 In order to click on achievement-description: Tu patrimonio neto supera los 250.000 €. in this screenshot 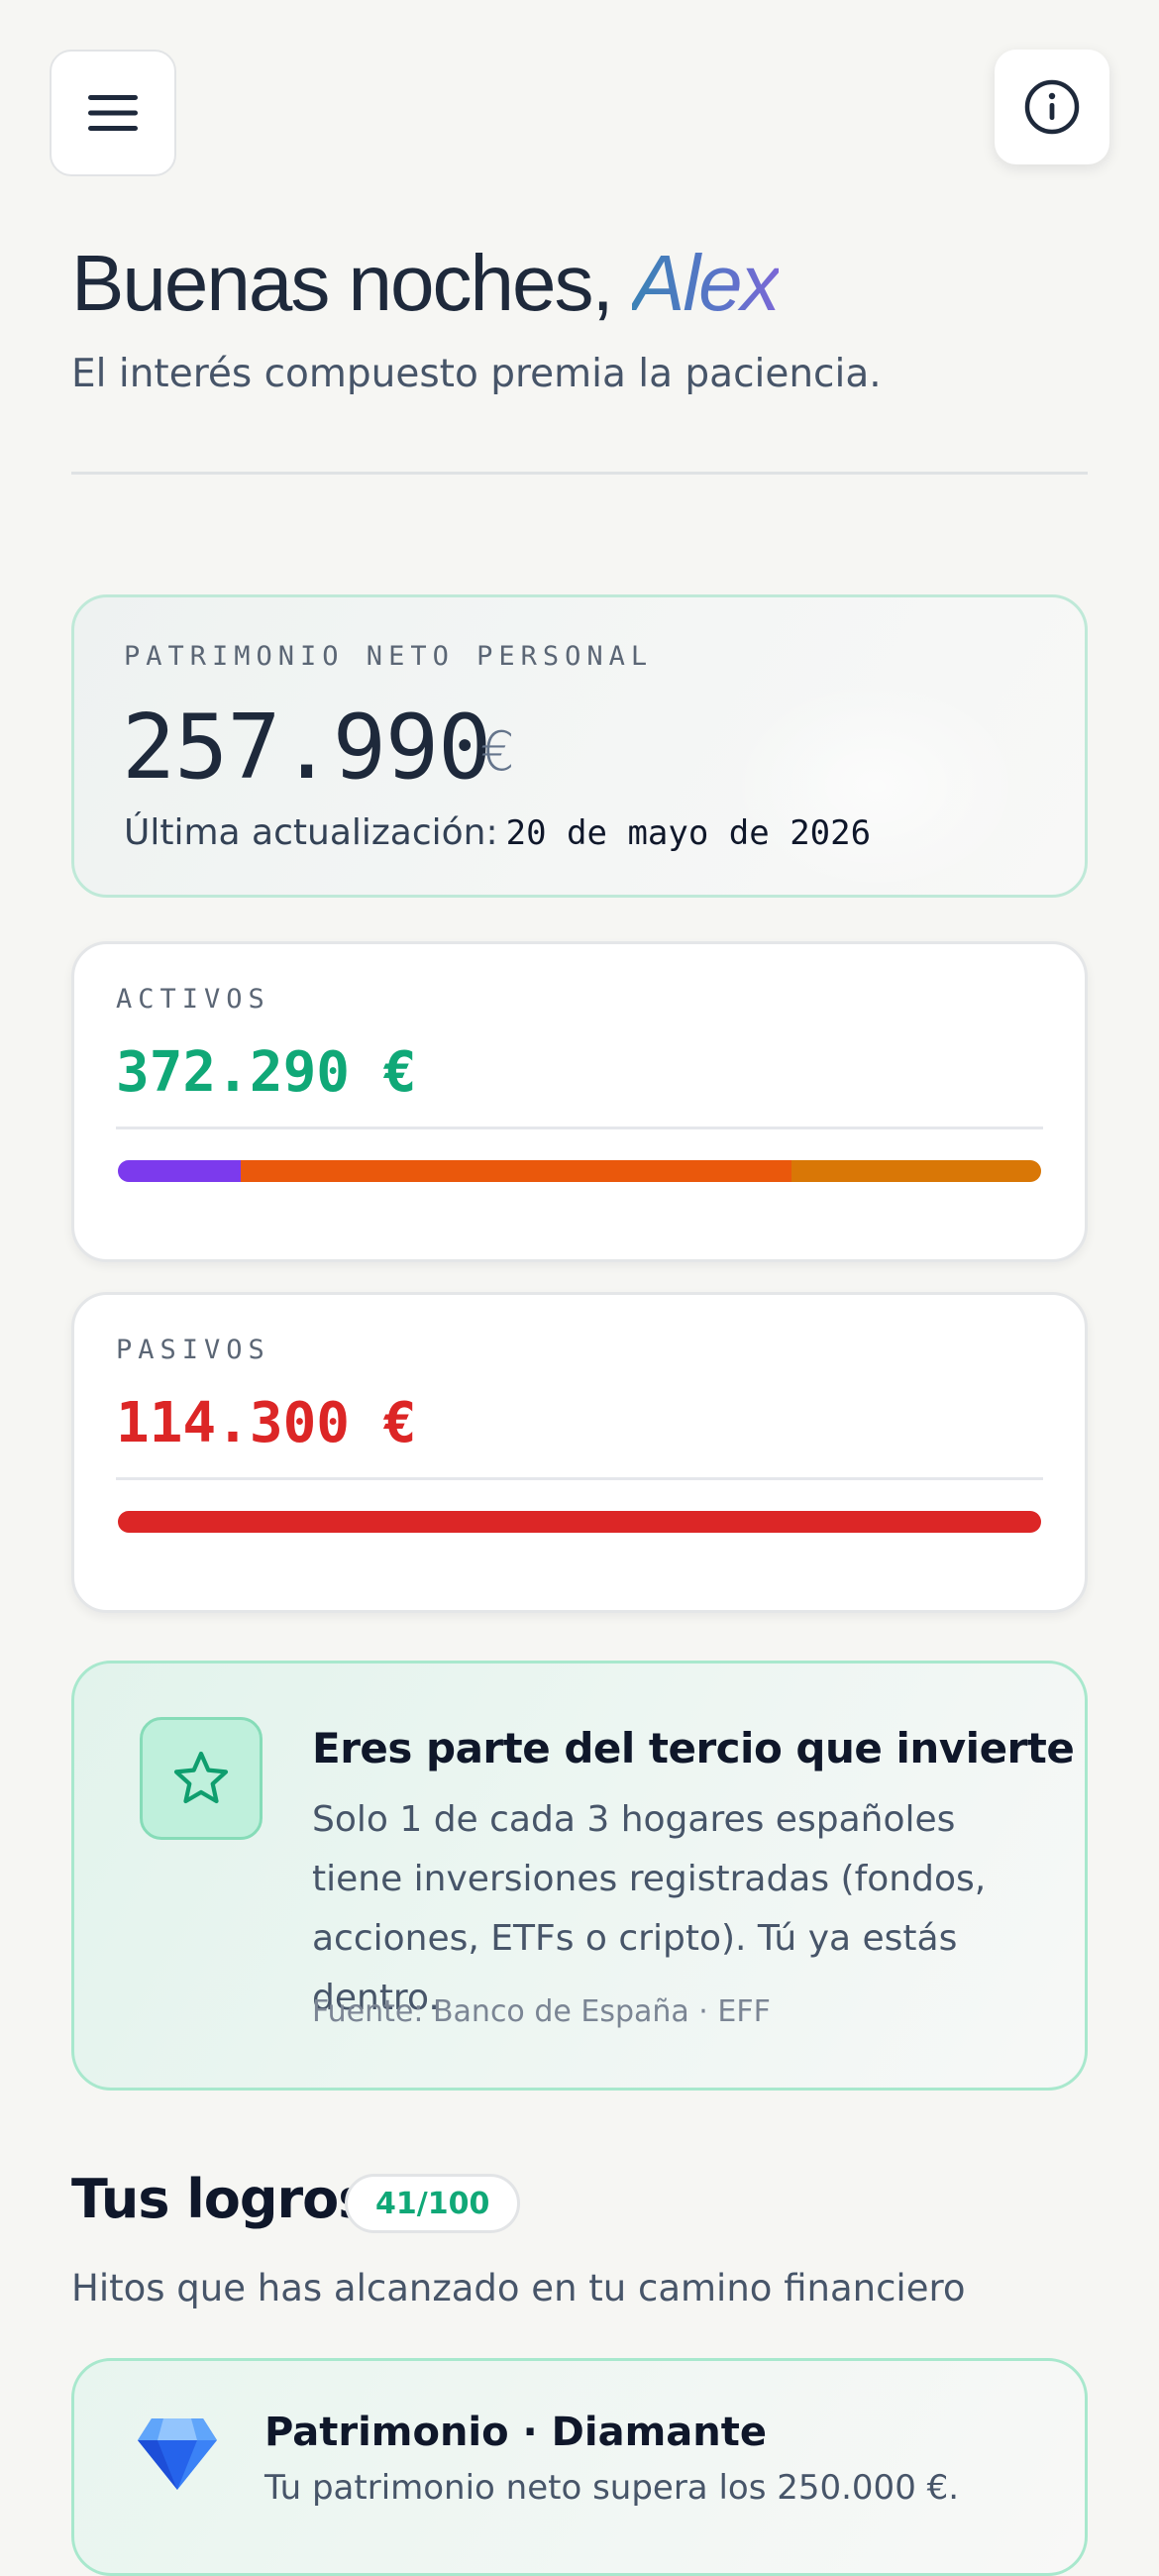, I will do `click(612, 2488)`.